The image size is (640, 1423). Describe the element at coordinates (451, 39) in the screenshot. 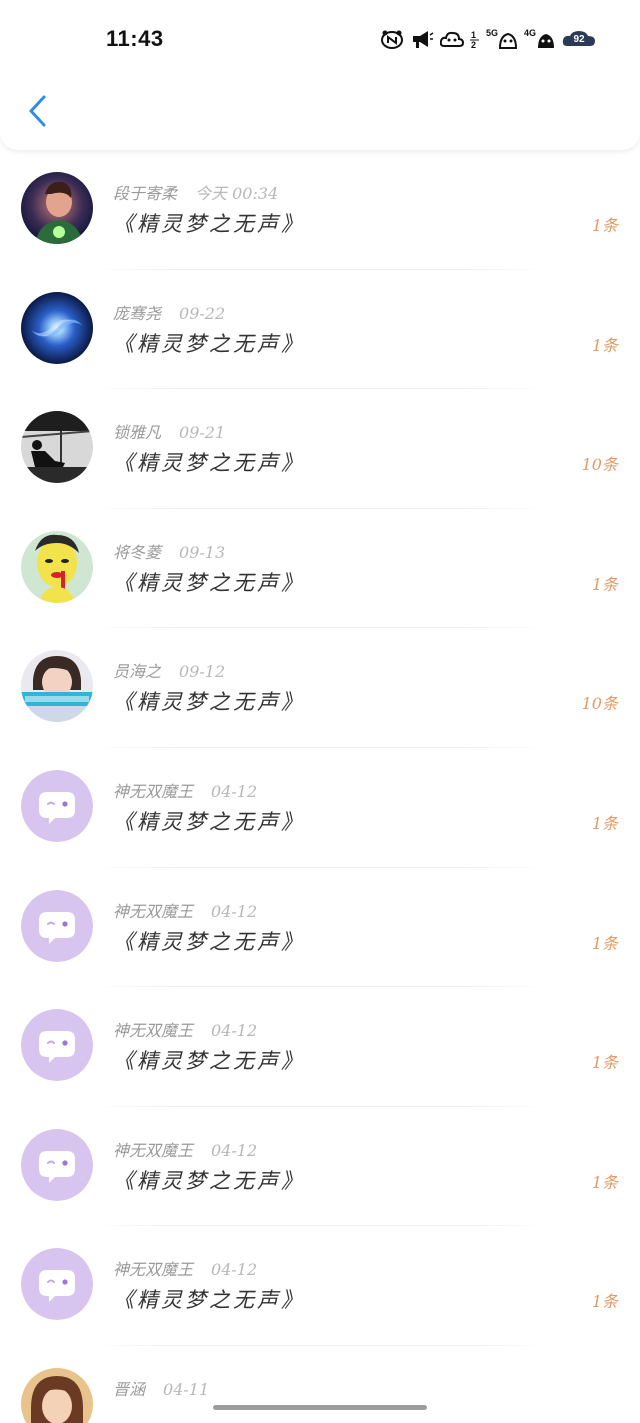

I see `cloud-cat-icon` at that location.